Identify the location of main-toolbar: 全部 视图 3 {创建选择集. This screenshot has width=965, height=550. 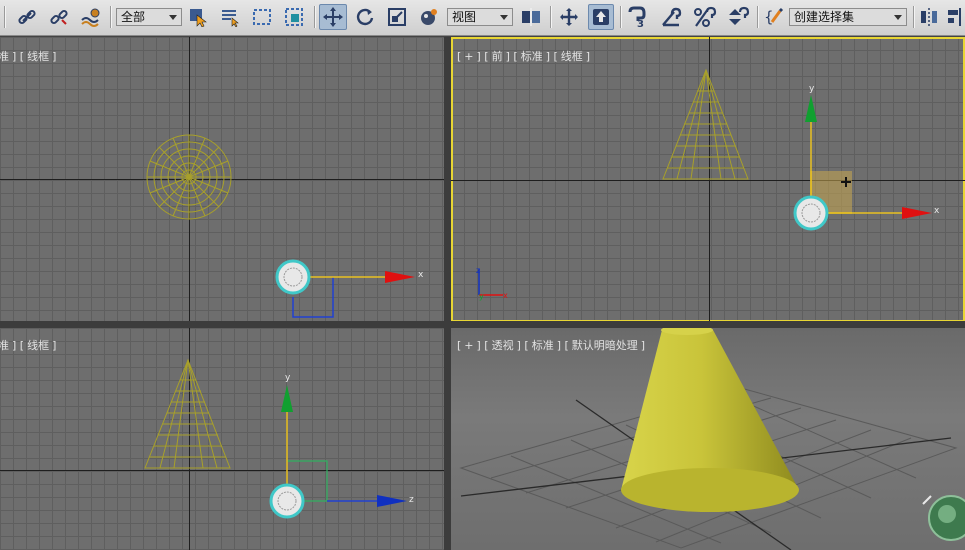
(482, 18).